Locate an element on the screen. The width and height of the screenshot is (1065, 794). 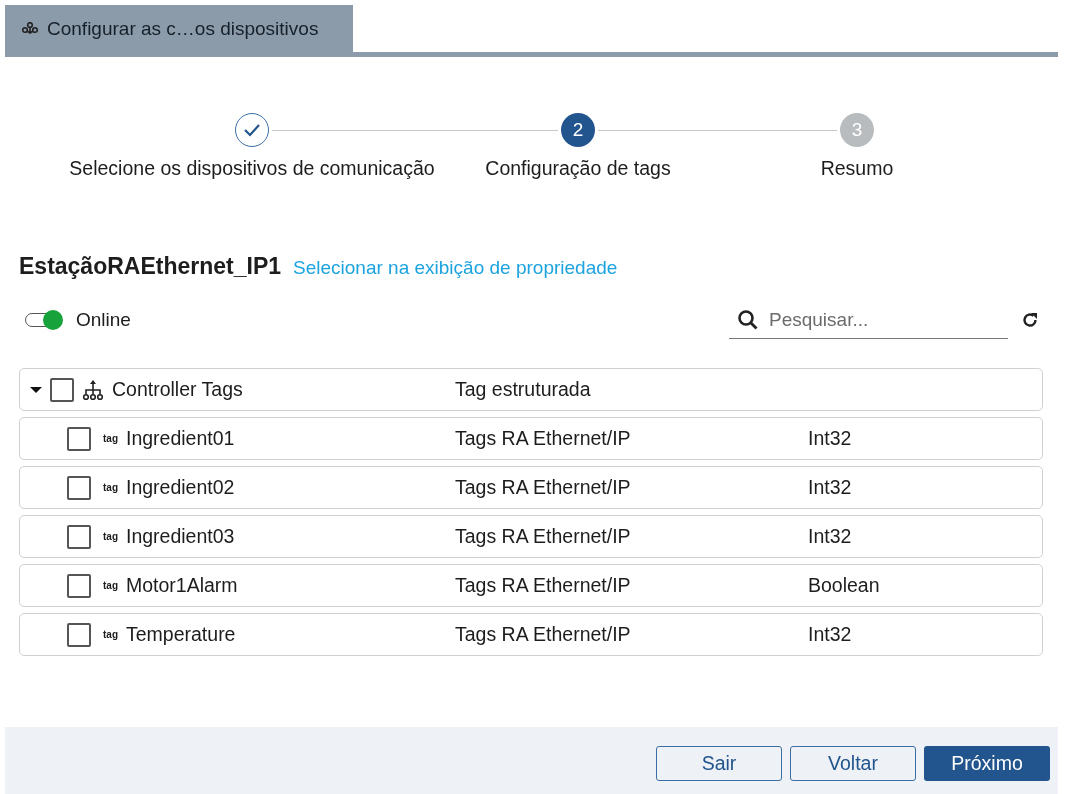
next-button: Próximo is located at coordinates (987, 763).